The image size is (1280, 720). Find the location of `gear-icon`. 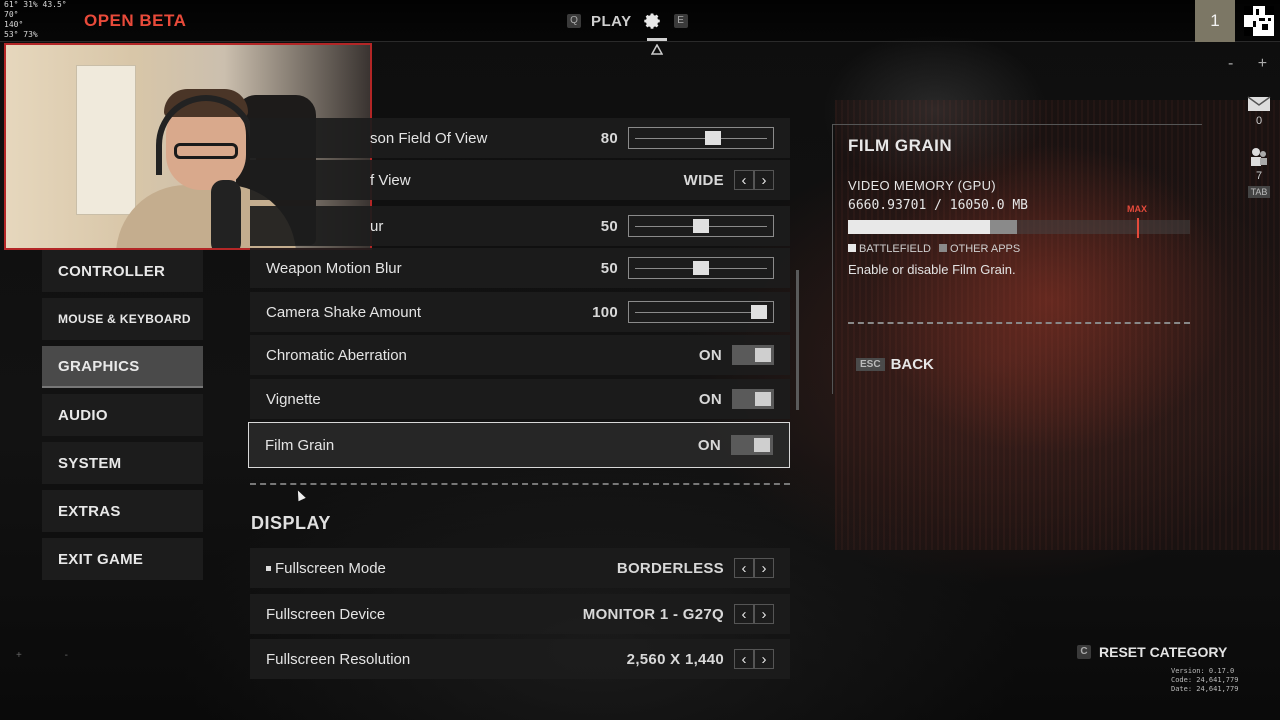

gear-icon is located at coordinates (653, 21).